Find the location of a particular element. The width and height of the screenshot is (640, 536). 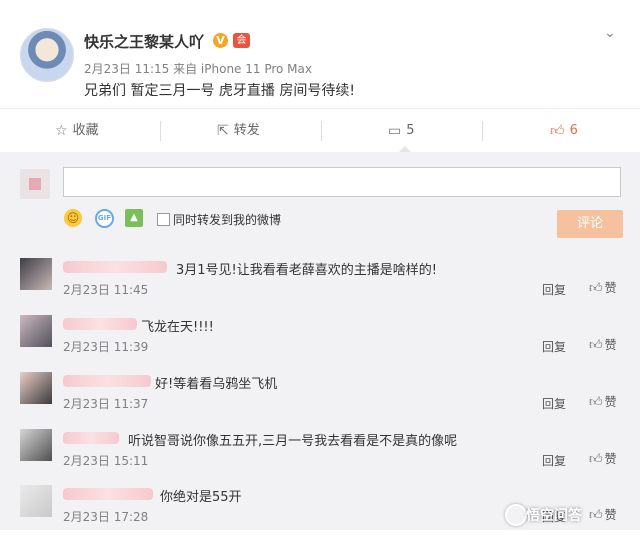

comment-text: 听说智哥说你像五五开,三月一号我去看看是不是真的像呢 is located at coordinates (293, 441).